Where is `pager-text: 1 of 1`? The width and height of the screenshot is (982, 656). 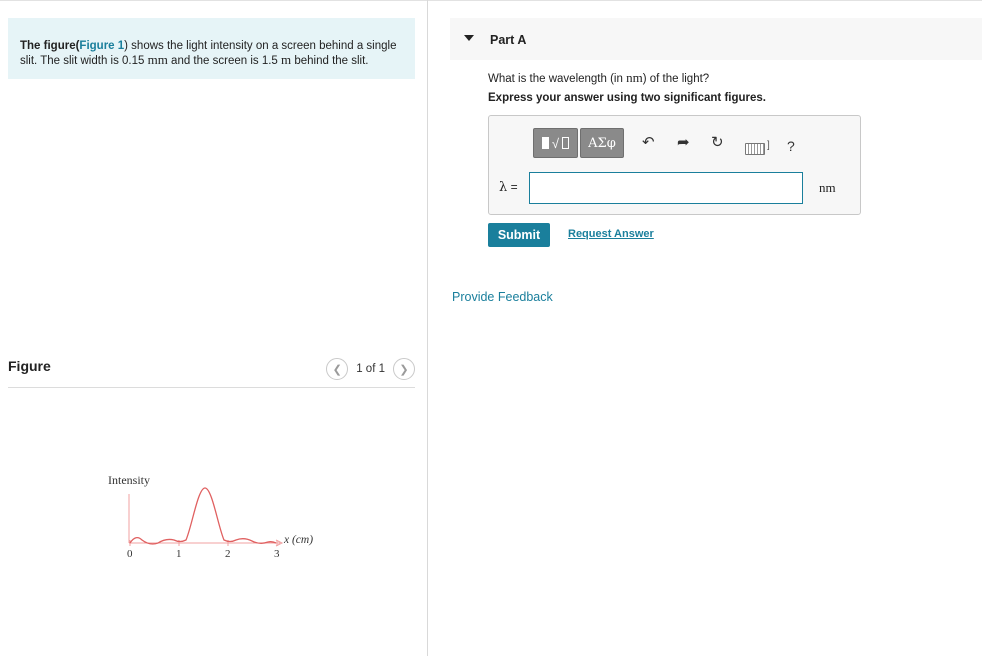
pager-text: 1 of 1 is located at coordinates (370, 369).